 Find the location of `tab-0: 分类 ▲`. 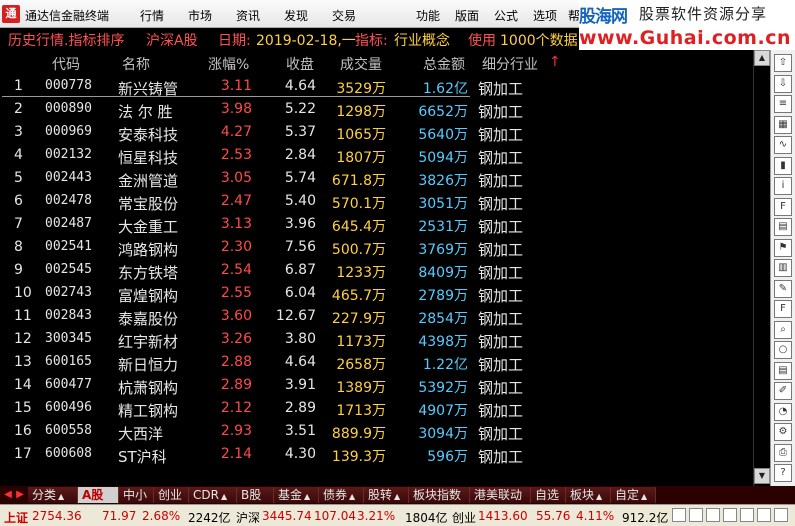

tab-0: 分类 ▲ is located at coordinates (53, 495).